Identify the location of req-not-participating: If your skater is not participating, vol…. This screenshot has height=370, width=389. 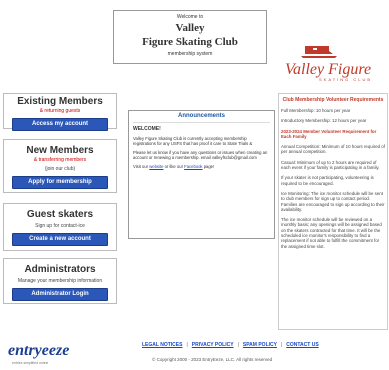
(327, 180).